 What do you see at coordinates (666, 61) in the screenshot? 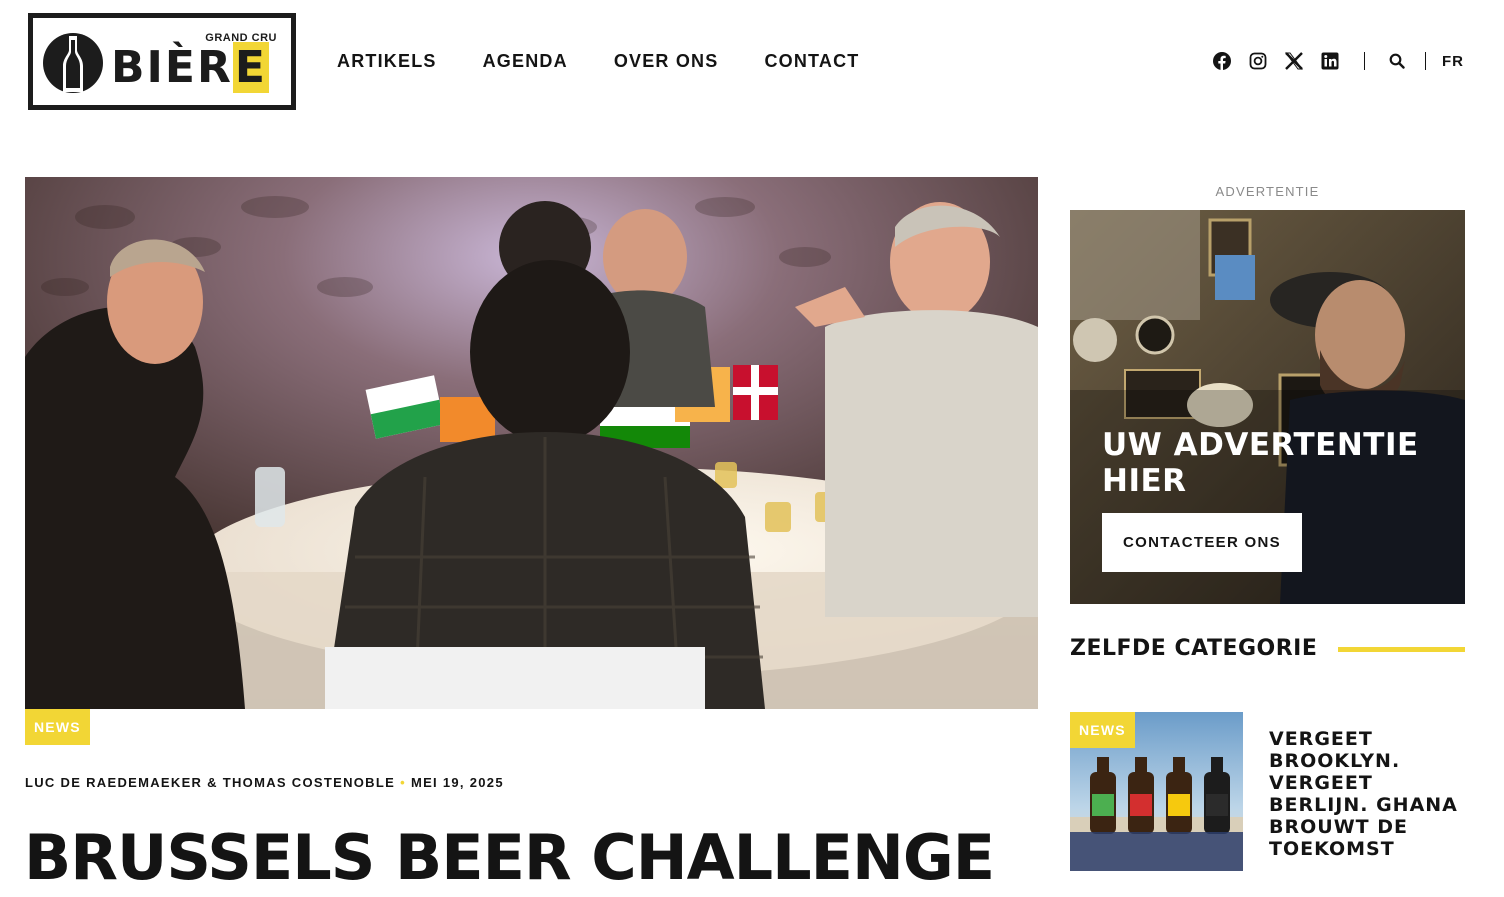
I see `nav-item-over-ons: OVER ONS` at bounding box center [666, 61].